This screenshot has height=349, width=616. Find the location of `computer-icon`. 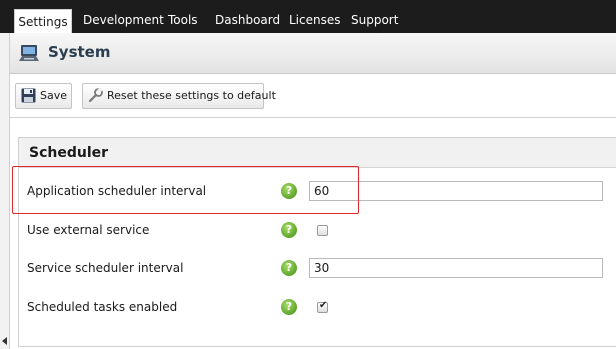

computer-icon is located at coordinates (29, 53).